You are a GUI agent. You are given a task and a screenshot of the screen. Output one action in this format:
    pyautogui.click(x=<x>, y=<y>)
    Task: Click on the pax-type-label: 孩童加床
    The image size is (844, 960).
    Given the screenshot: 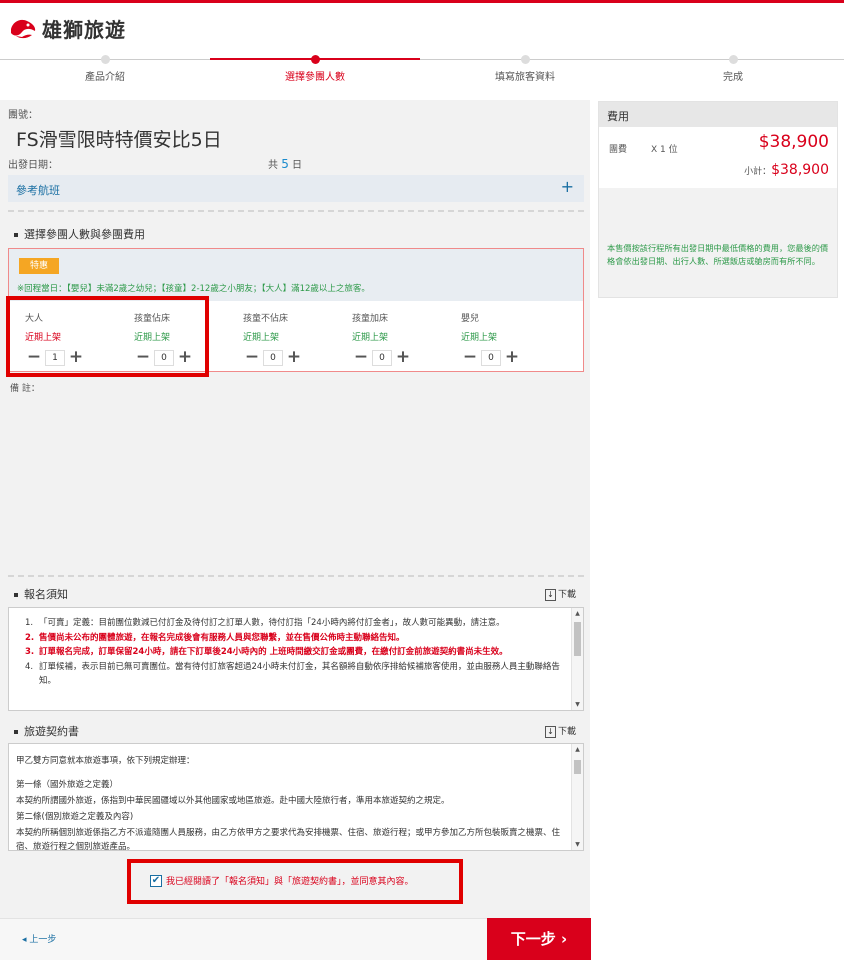 What is the action you would take?
    pyautogui.click(x=370, y=319)
    